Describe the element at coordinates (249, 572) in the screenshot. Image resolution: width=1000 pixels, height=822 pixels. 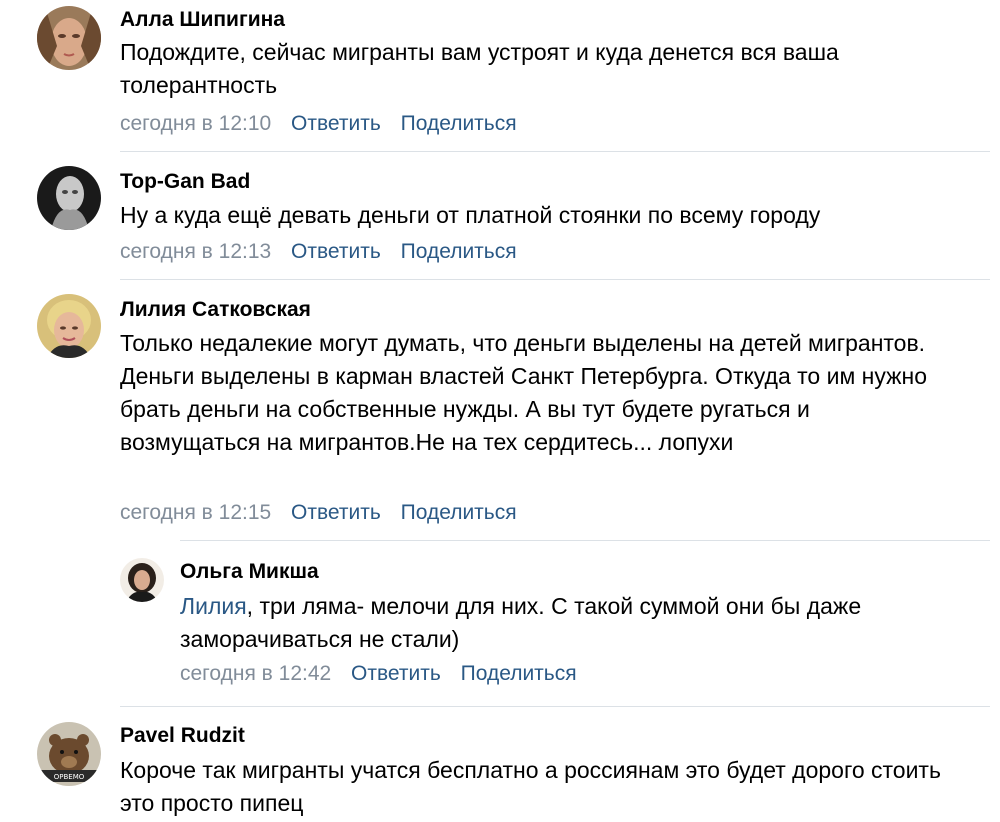
I see `comment-author: Ольга Микша` at that location.